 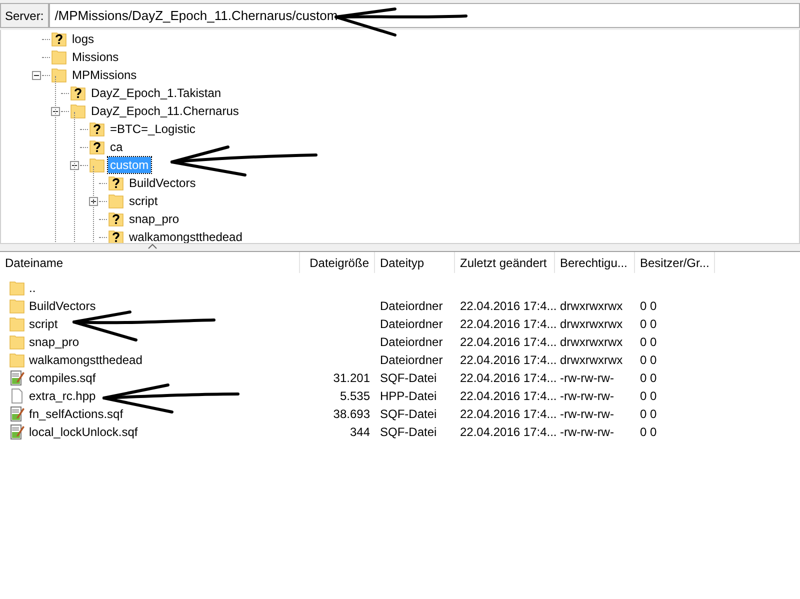 What do you see at coordinates (104, 75) in the screenshot?
I see `tree-item: MPMissions` at bounding box center [104, 75].